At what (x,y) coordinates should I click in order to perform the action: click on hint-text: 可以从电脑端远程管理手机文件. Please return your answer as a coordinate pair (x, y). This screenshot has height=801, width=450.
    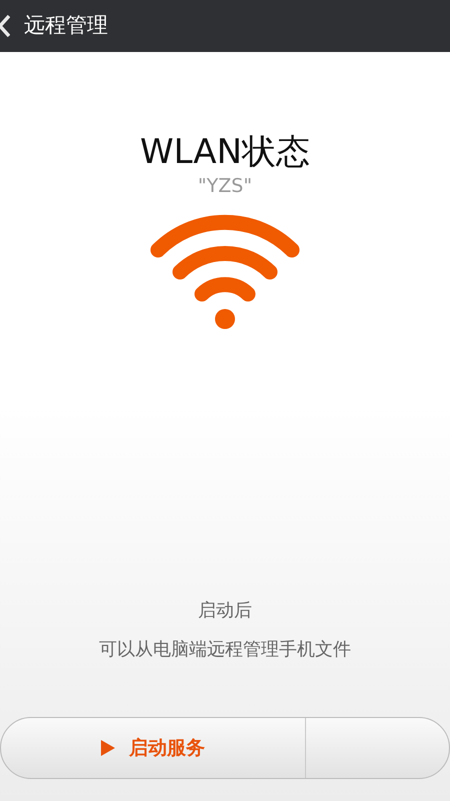
    Looking at the image, I should click on (225, 650).